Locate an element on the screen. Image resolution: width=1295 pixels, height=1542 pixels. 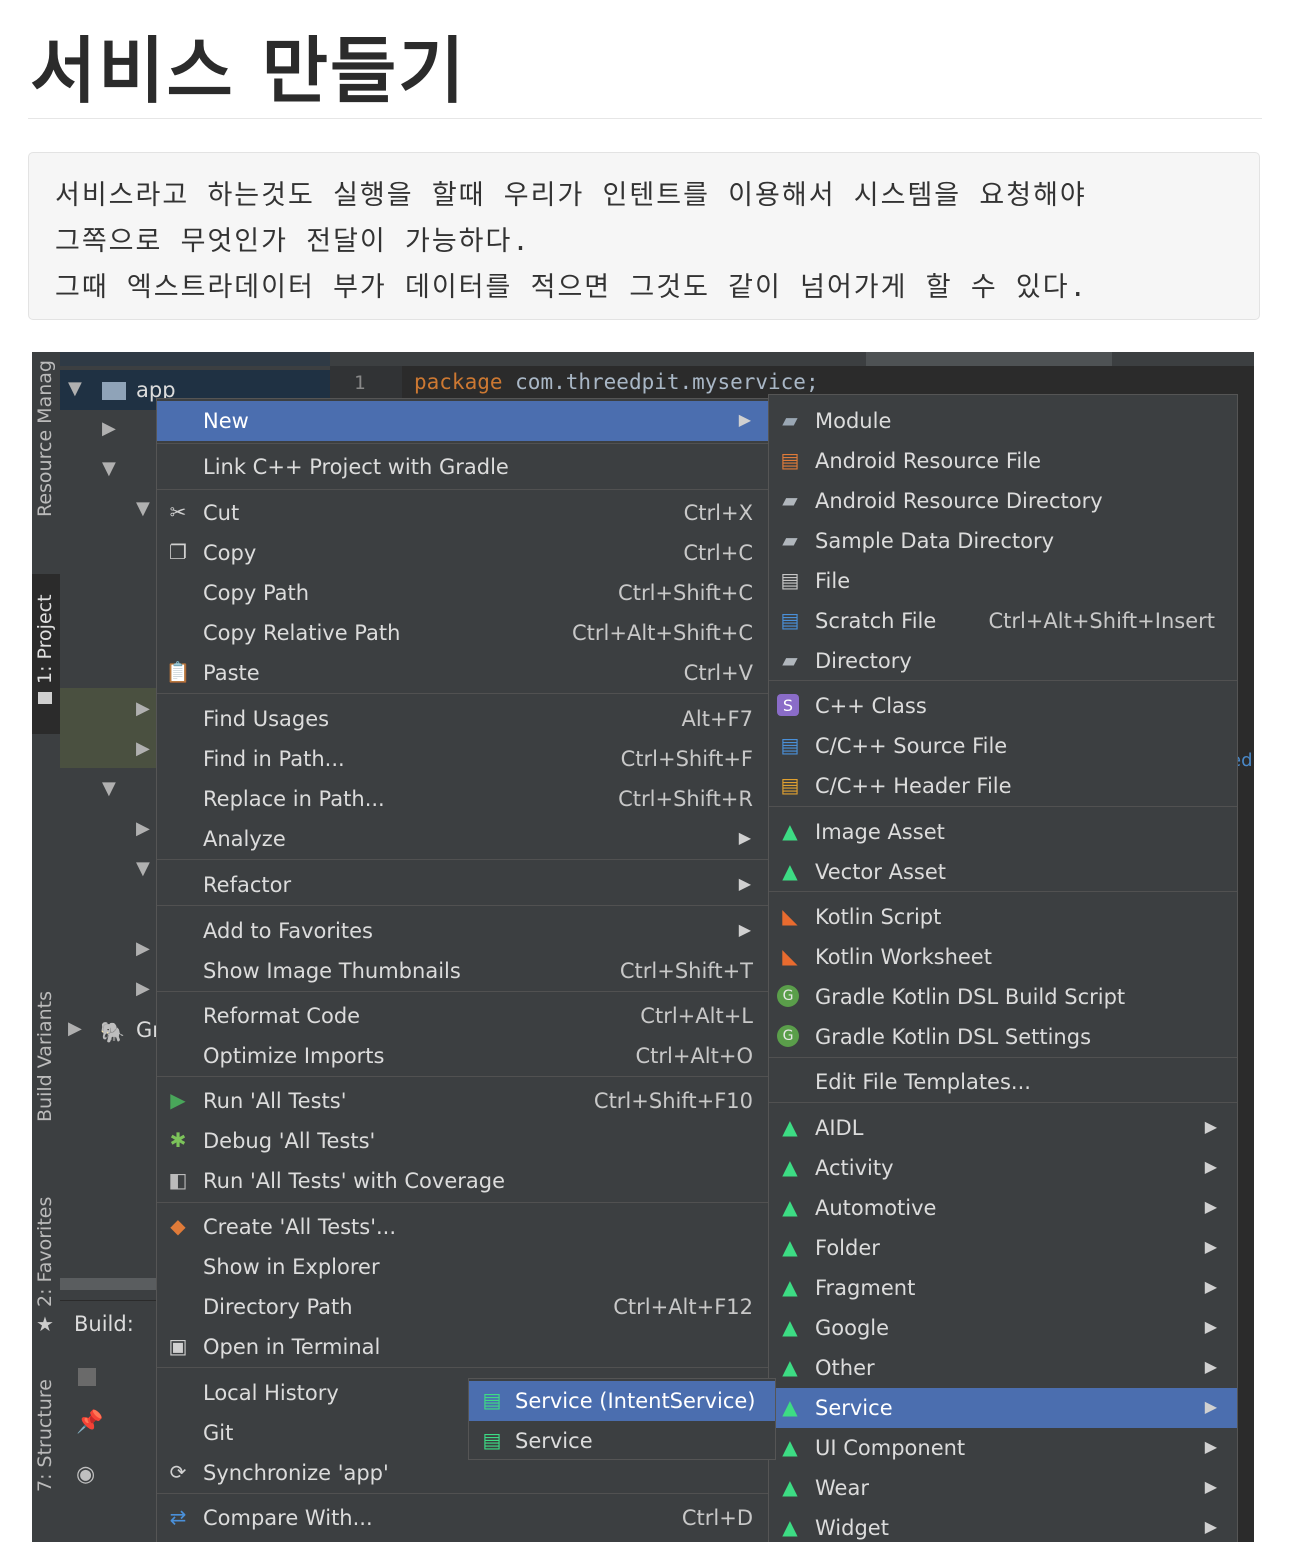
active-editor-tab is located at coordinates (989, 359).